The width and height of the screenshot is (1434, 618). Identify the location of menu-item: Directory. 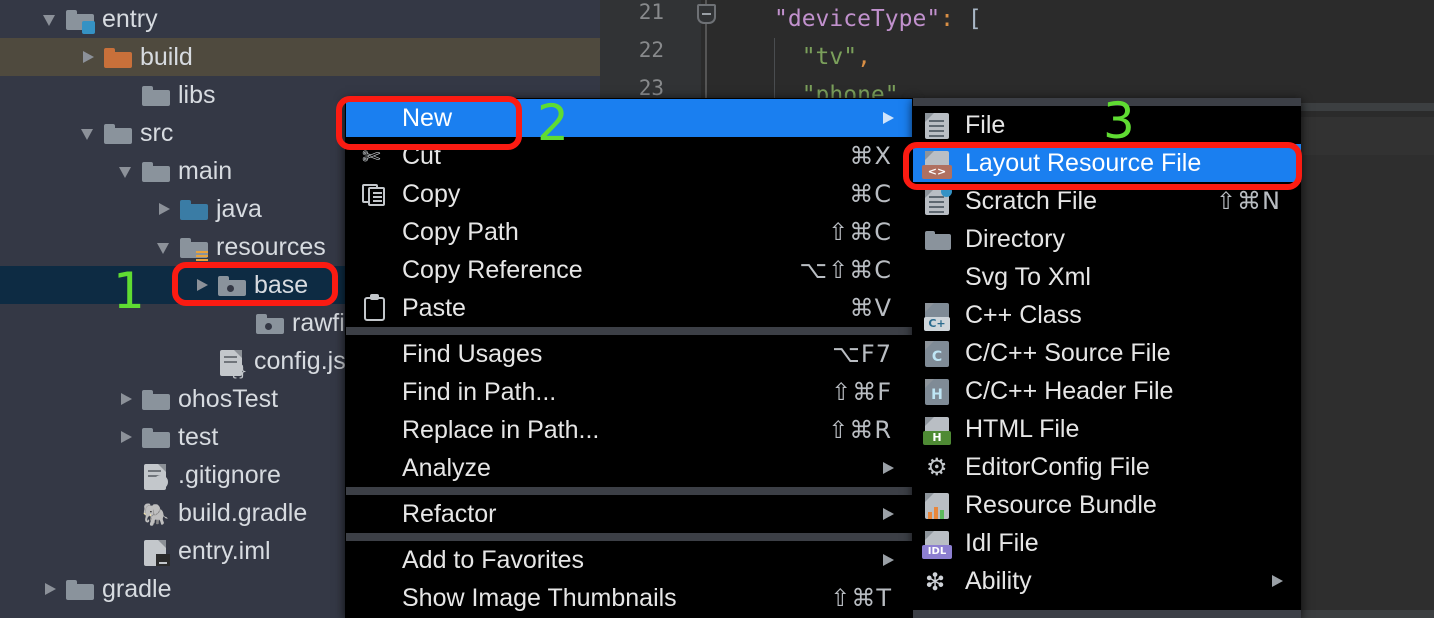
(1107, 239).